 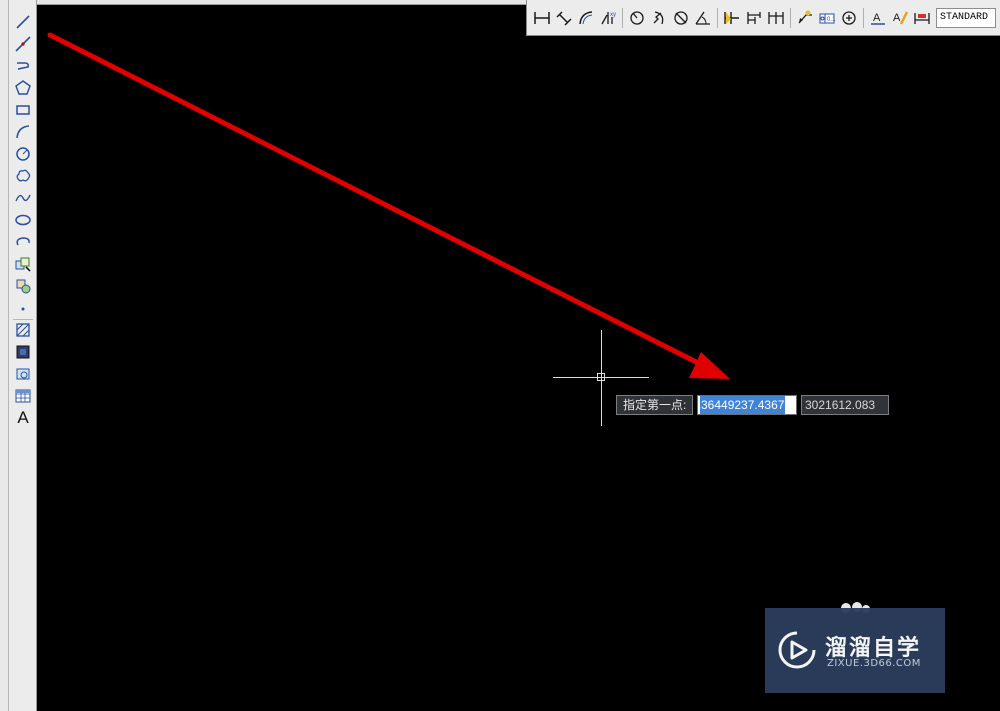 What do you see at coordinates (845, 405) in the screenshot?
I see `dynamic-input-y-field: 3021612.083` at bounding box center [845, 405].